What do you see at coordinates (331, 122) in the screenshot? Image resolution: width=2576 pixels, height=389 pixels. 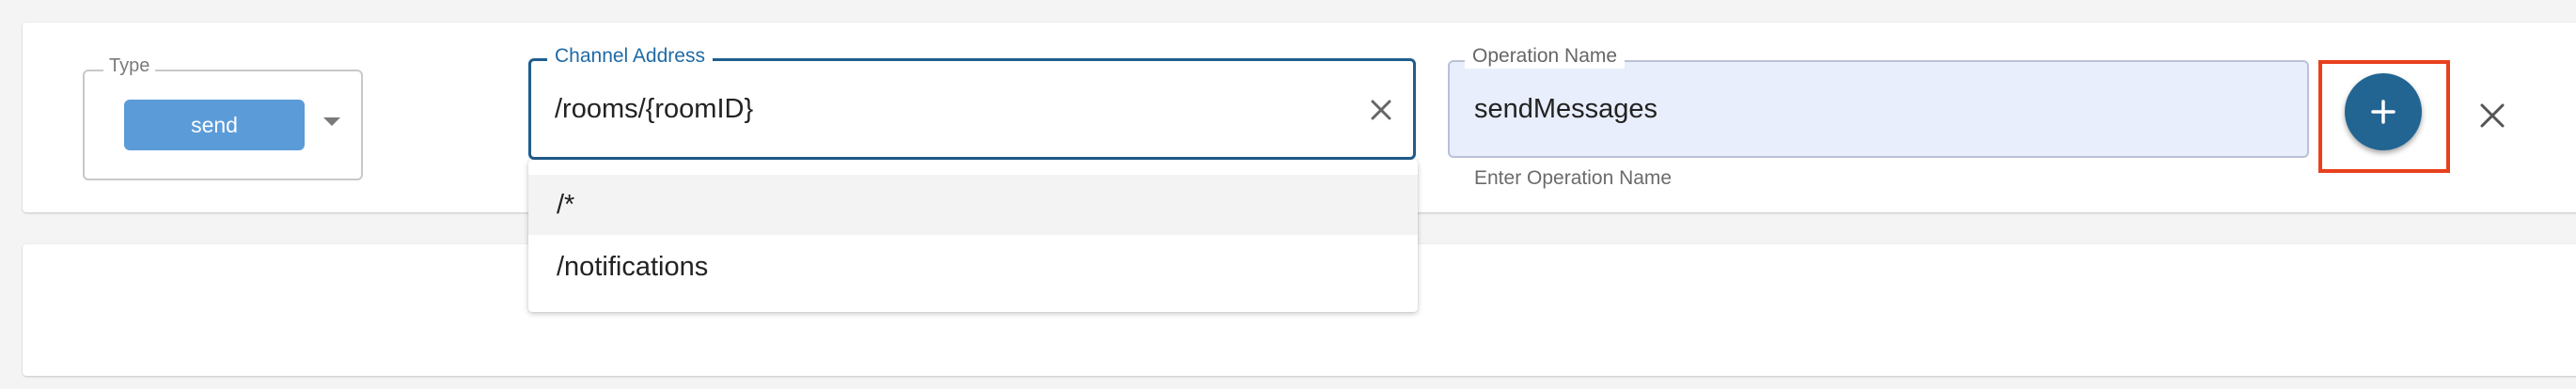 I see `caret-down-icon` at bounding box center [331, 122].